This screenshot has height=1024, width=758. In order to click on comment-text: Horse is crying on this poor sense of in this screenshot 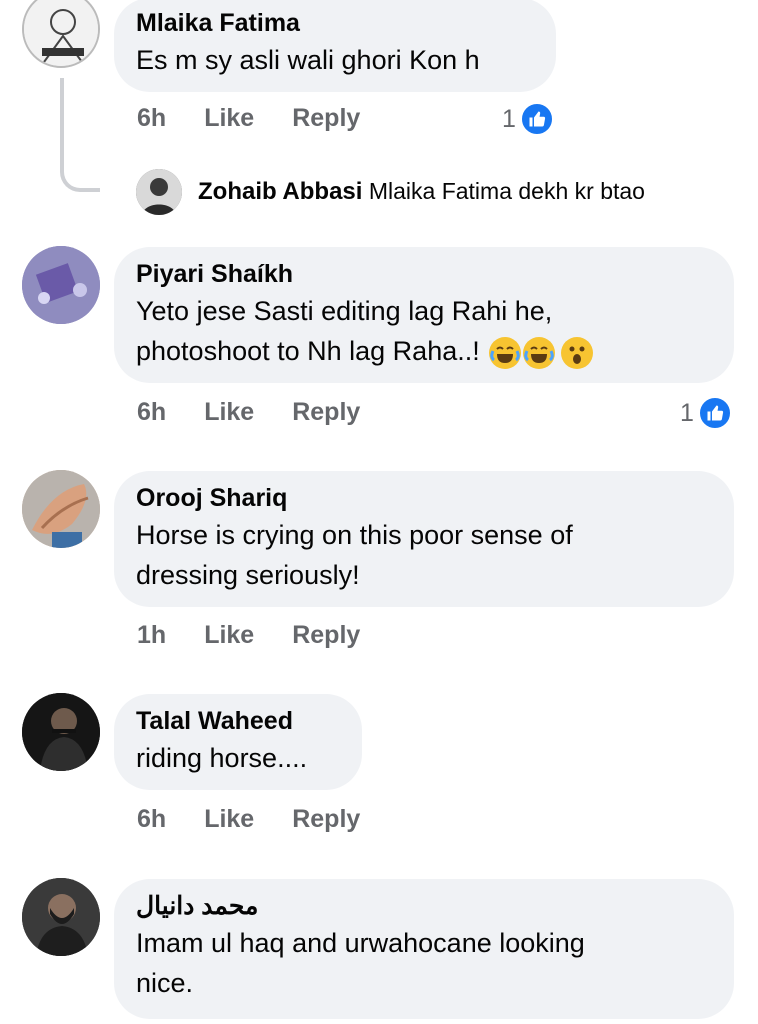, I will do `click(354, 535)`.